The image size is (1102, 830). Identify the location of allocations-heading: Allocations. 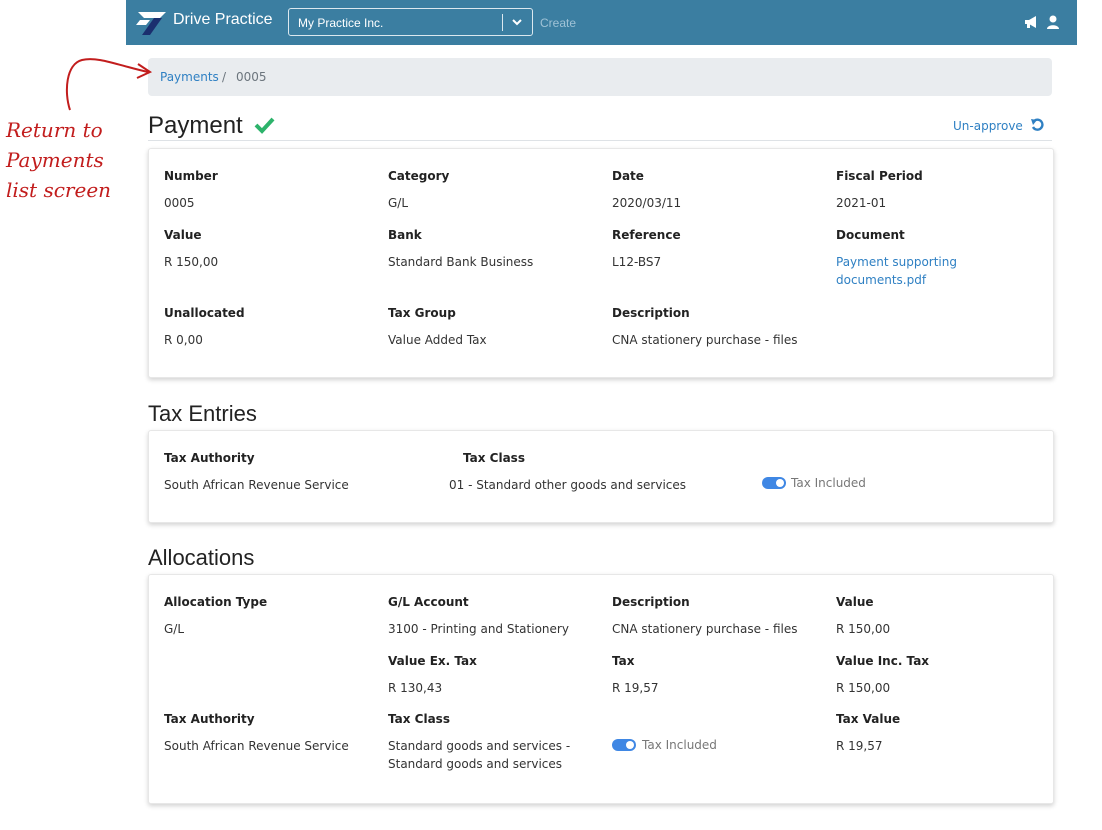
(201, 557).